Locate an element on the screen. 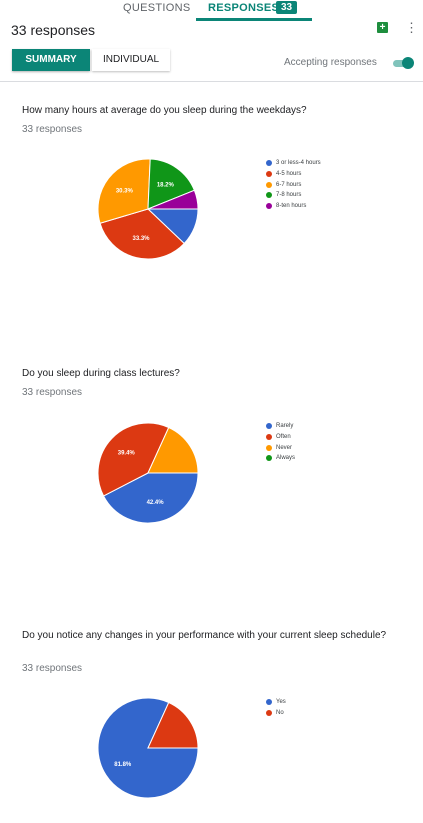 The image size is (423, 823). top-tabs: QUESTIONS RESPONSES 33 is located at coordinates (211, 10).